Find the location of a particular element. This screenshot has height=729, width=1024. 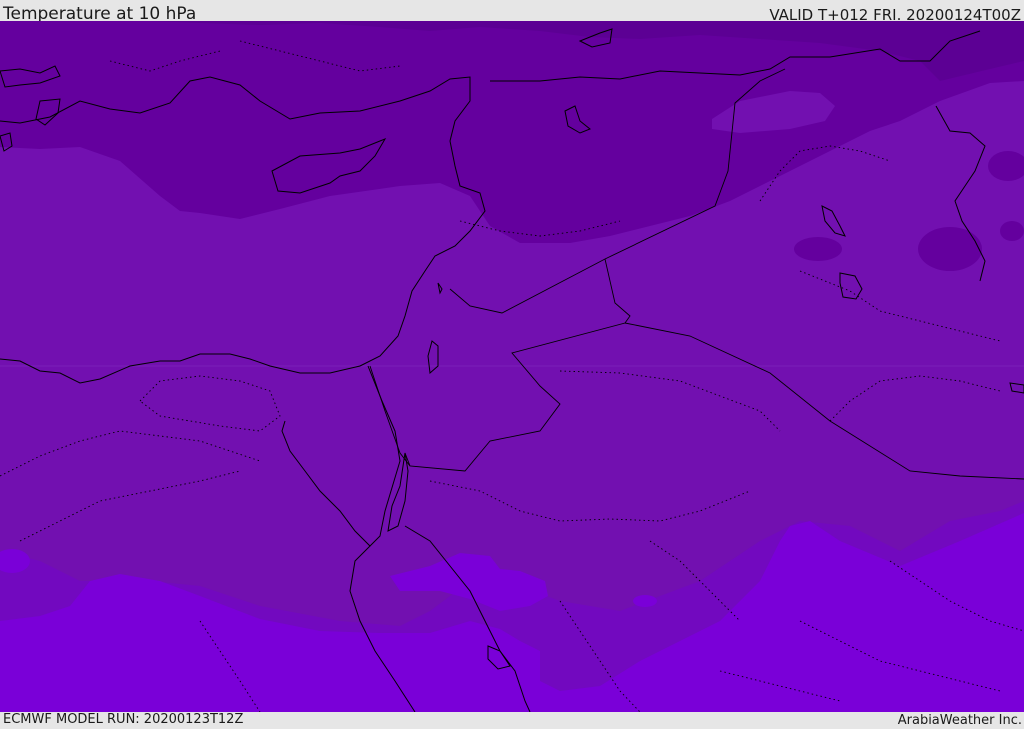

credit-label: ArabiaWeather Inc. is located at coordinates (959, 720).